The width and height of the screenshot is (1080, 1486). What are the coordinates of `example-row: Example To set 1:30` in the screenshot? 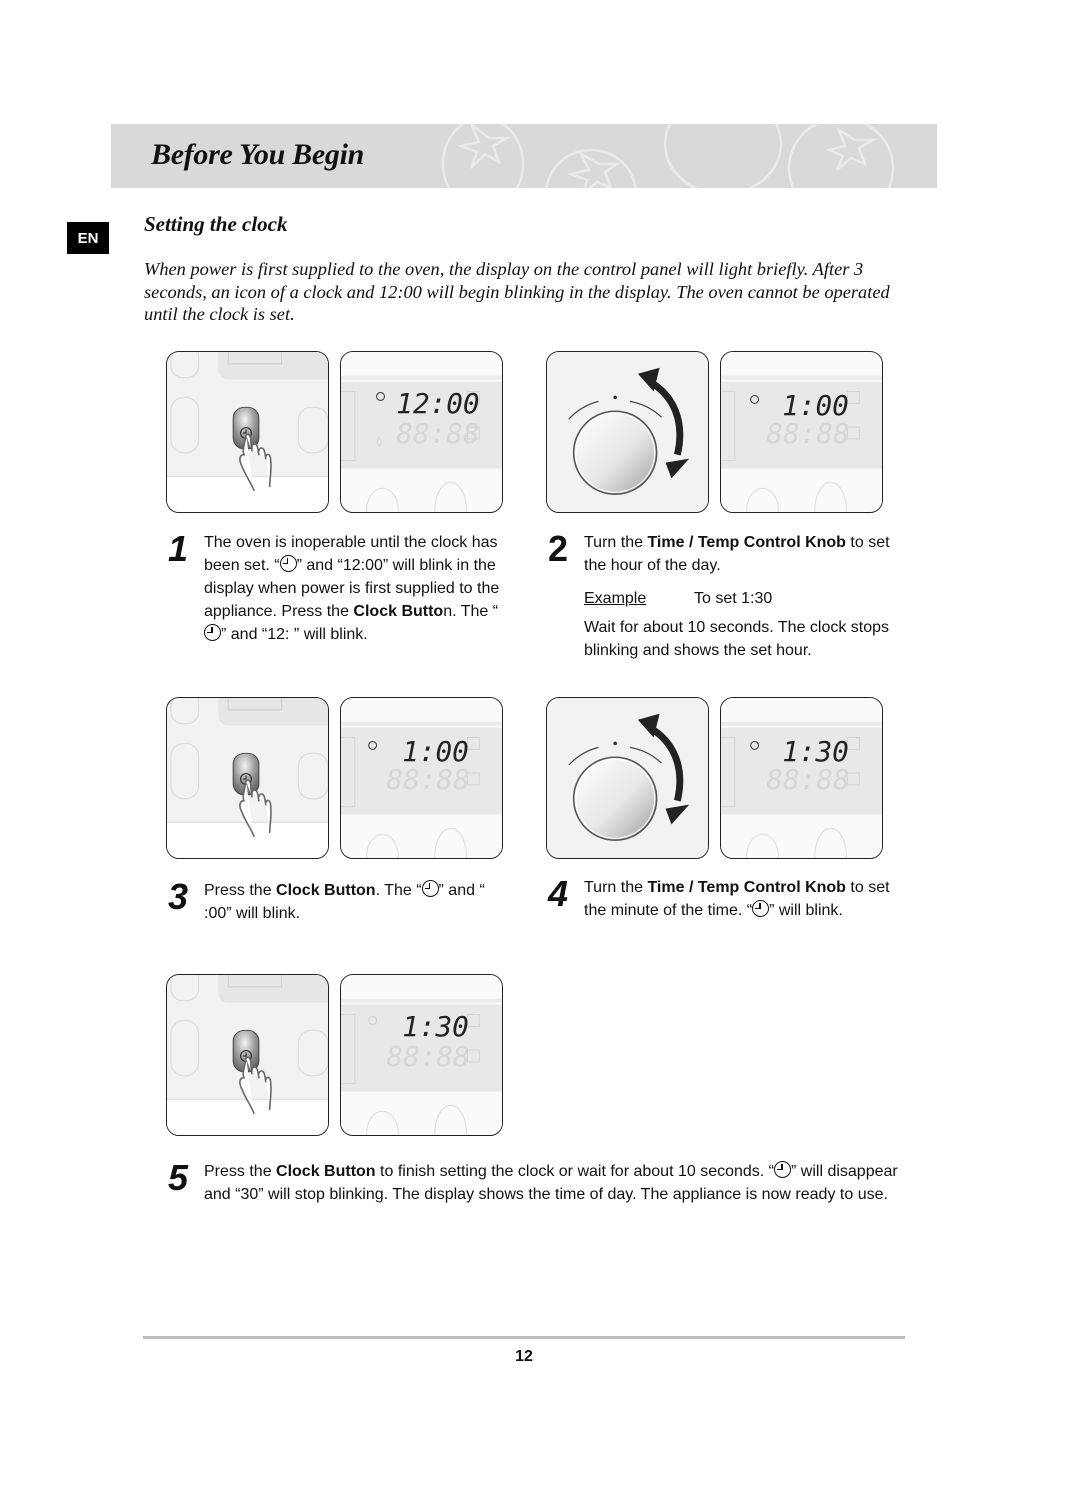 It's located at (741, 598).